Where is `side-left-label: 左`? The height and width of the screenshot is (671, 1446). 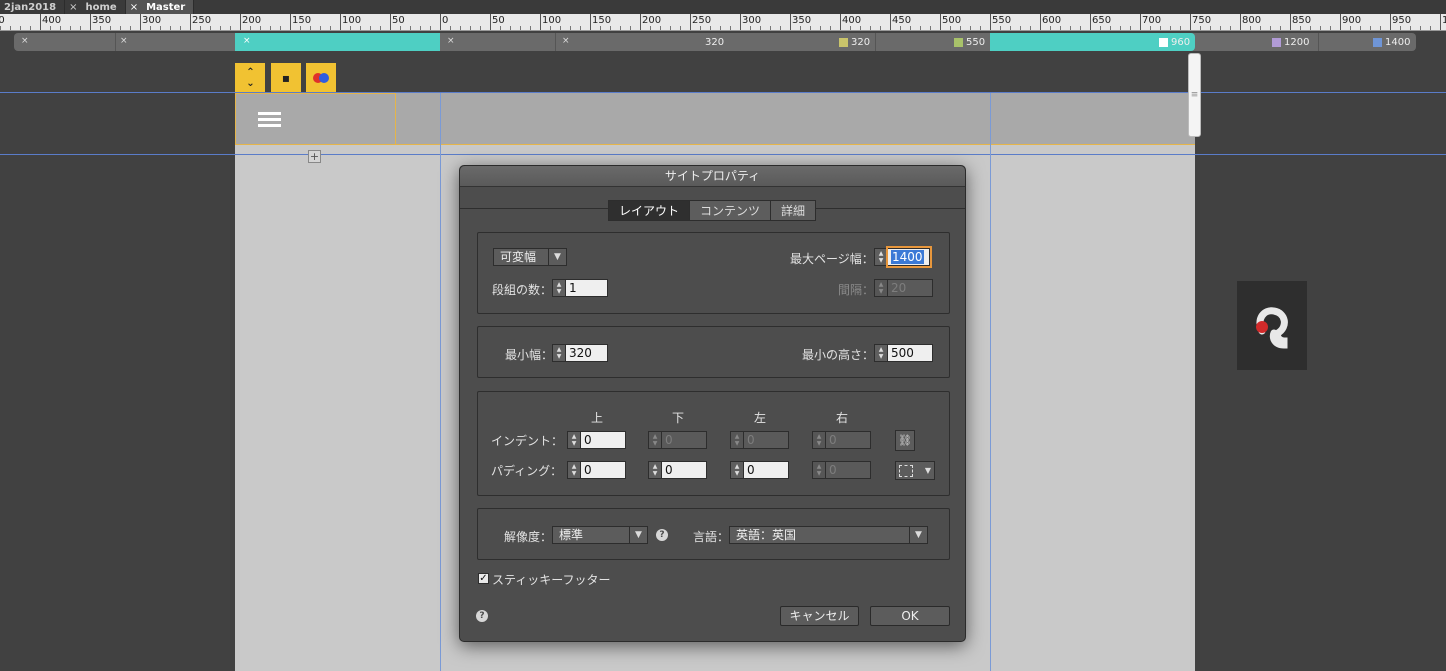
side-left-label: 左 is located at coordinates (760, 418).